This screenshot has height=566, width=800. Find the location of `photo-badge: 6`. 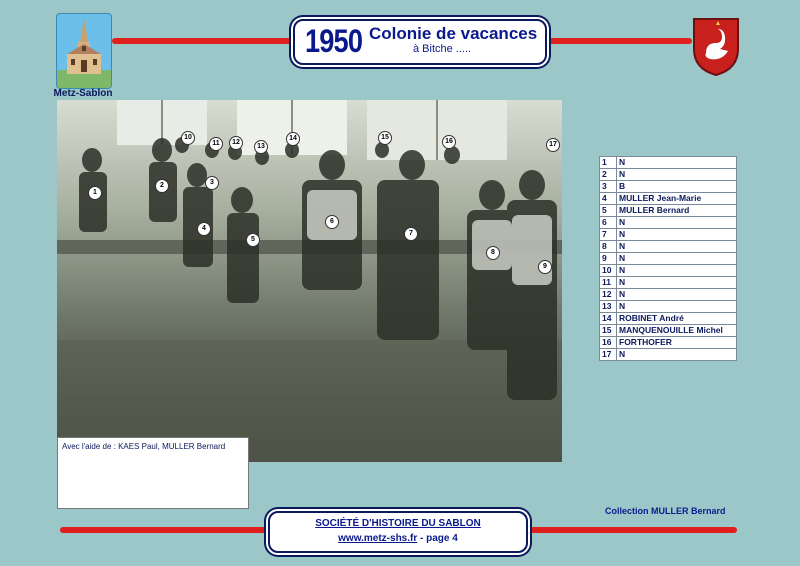

photo-badge: 6 is located at coordinates (332, 222).